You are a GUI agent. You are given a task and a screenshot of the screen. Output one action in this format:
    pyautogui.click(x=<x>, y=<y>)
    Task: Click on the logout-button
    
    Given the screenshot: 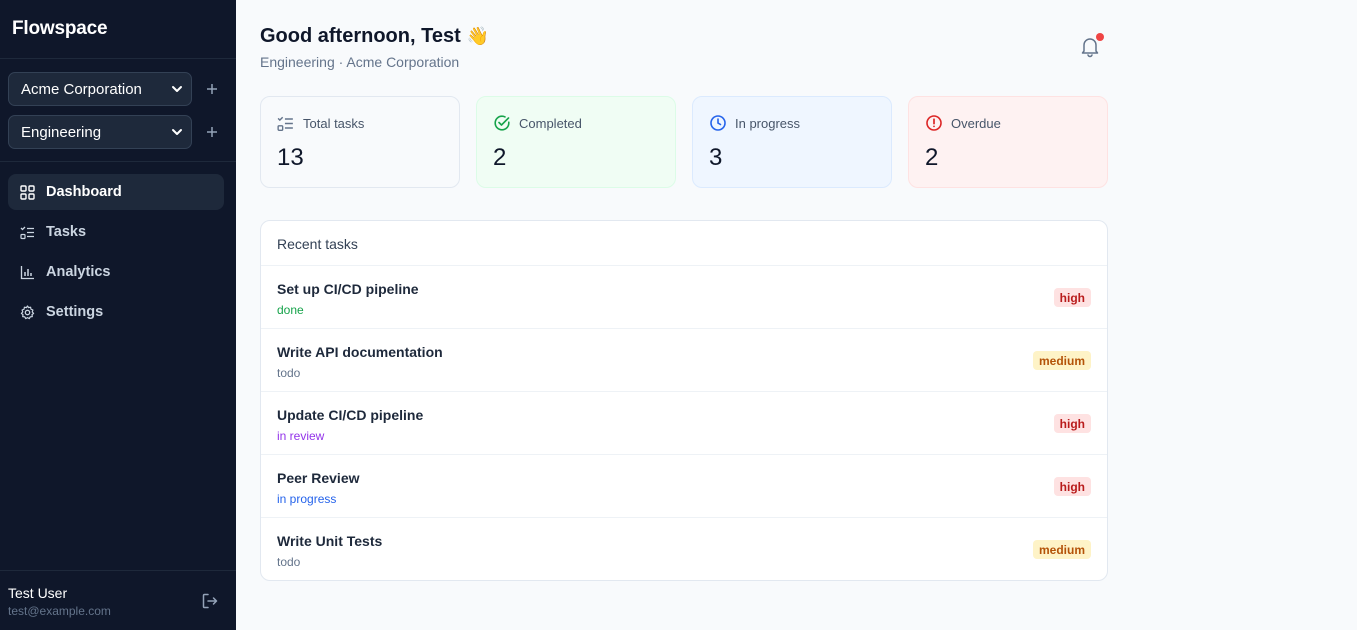 What is the action you would take?
    pyautogui.click(x=210, y=601)
    